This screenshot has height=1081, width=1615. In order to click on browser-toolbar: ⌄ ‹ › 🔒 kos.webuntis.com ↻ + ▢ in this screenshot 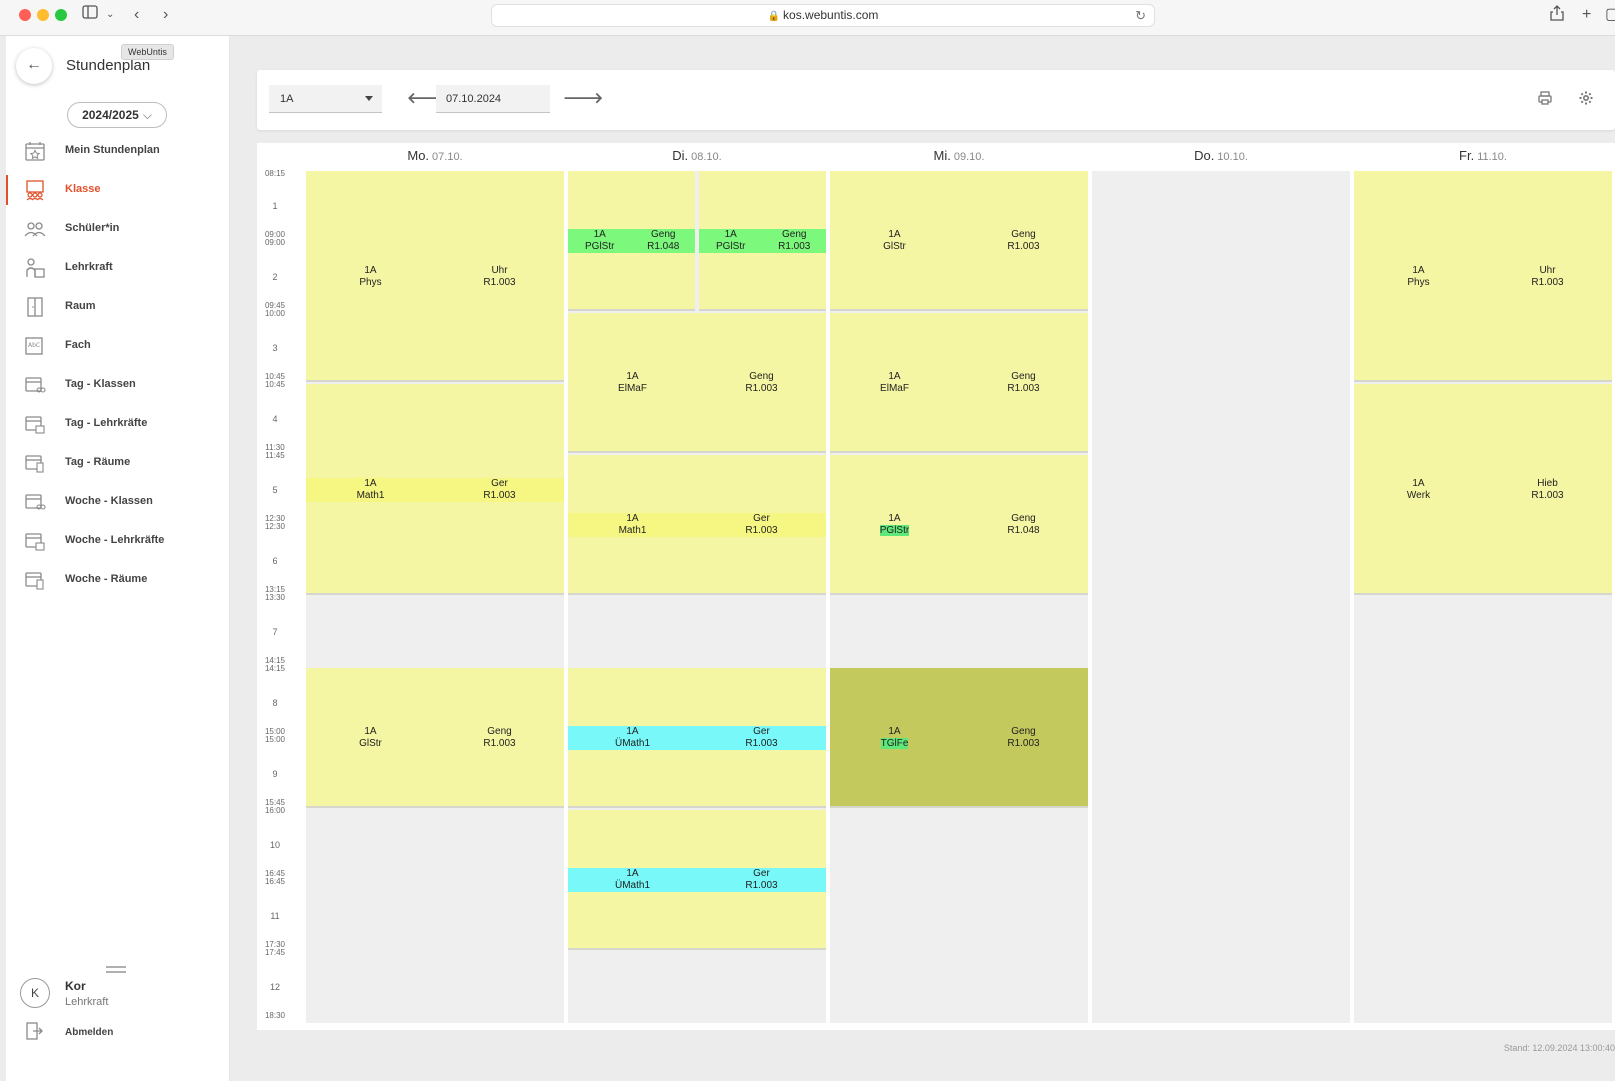, I will do `click(807, 18)`.